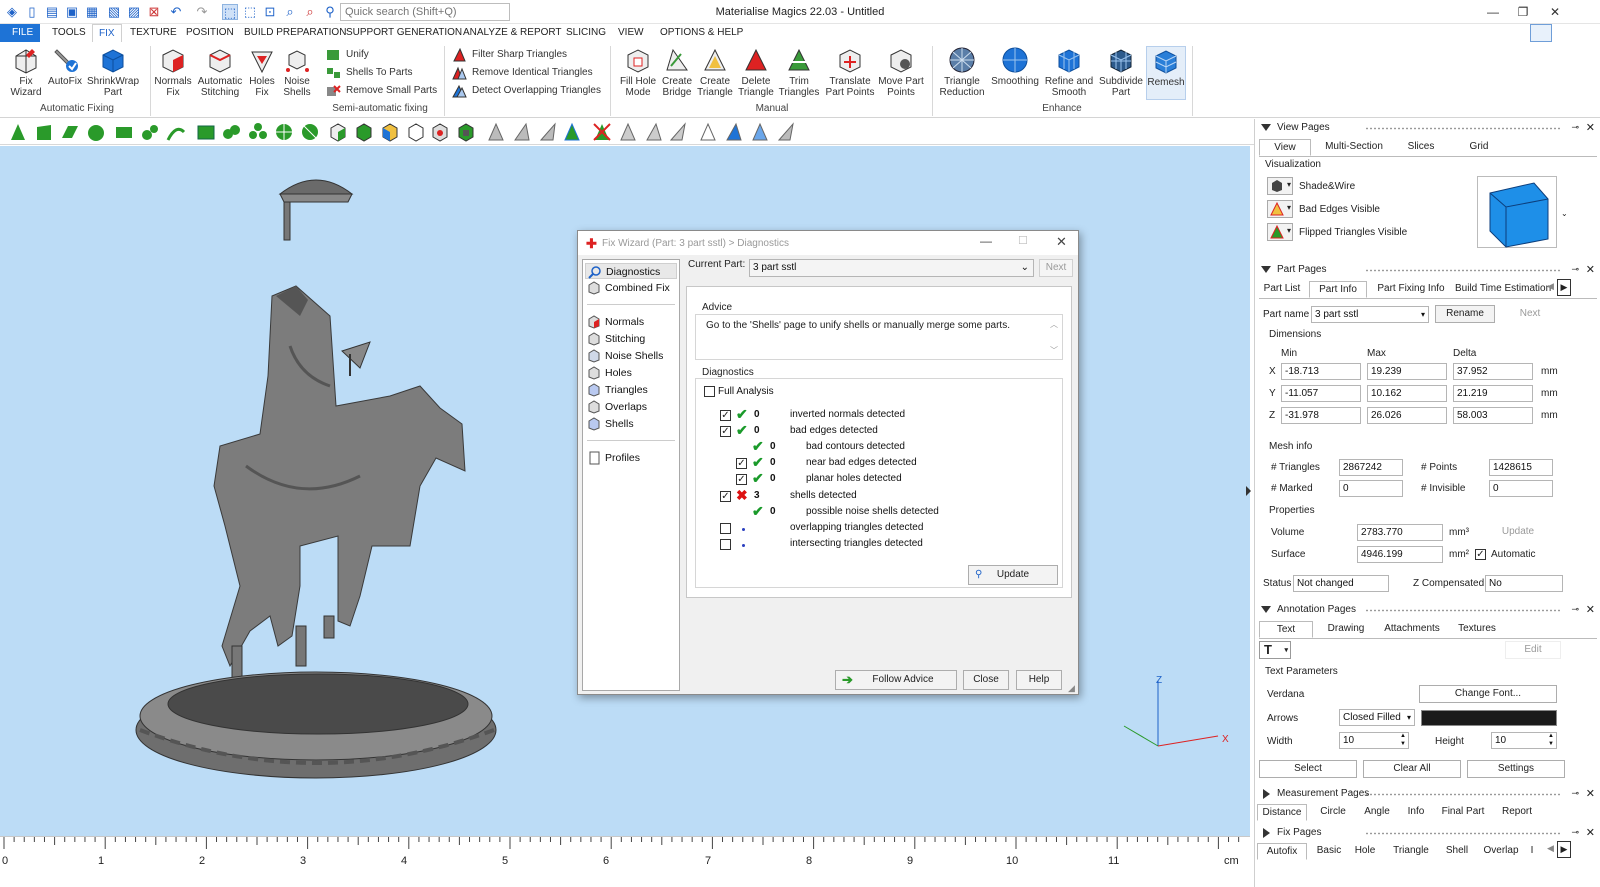 Image resolution: width=1600 pixels, height=887 pixels. Describe the element at coordinates (526, 91) in the screenshot. I see `detect-overlapping-triangles-button: Detect Overlapping Triangles` at that location.